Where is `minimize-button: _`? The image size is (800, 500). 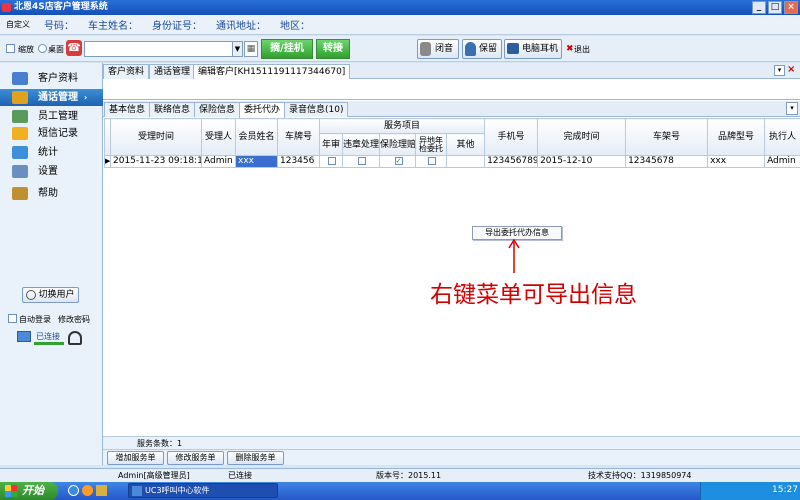 minimize-button: _ is located at coordinates (759, 7).